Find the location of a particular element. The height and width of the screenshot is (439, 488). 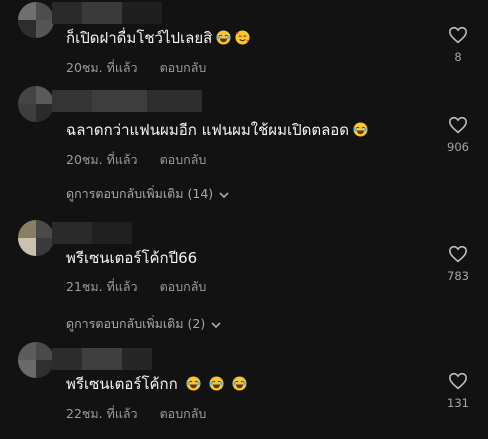

smiling-face-with-hearts-icon is located at coordinates (242, 37).